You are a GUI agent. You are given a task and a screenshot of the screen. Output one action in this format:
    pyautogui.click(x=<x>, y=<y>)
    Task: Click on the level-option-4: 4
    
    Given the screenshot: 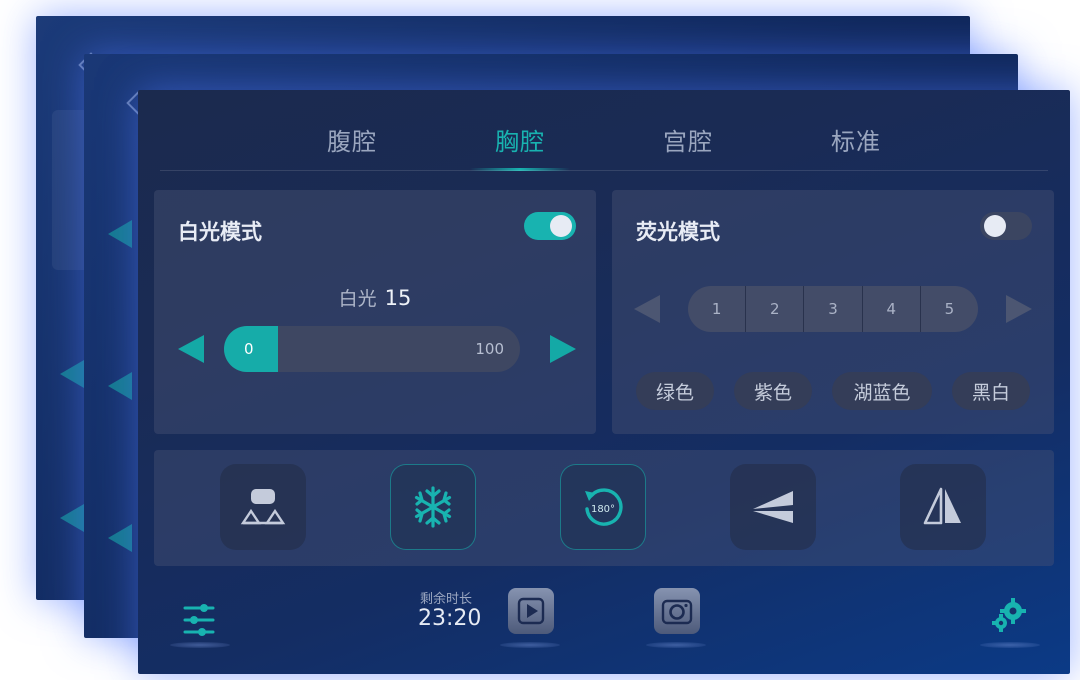 What is the action you would take?
    pyautogui.click(x=890, y=309)
    